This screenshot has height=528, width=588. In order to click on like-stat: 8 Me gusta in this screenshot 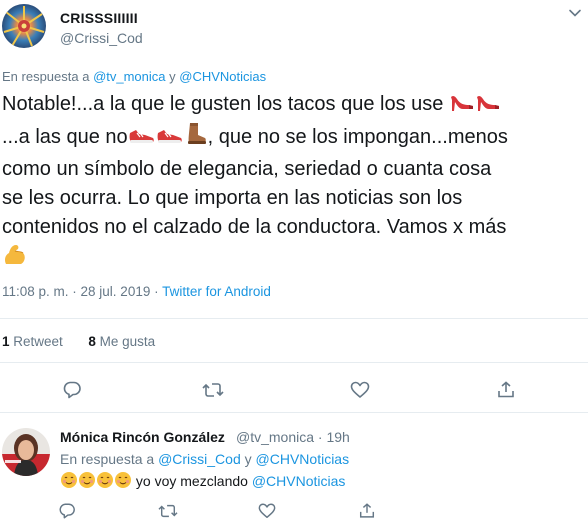, I will do `click(121, 341)`.